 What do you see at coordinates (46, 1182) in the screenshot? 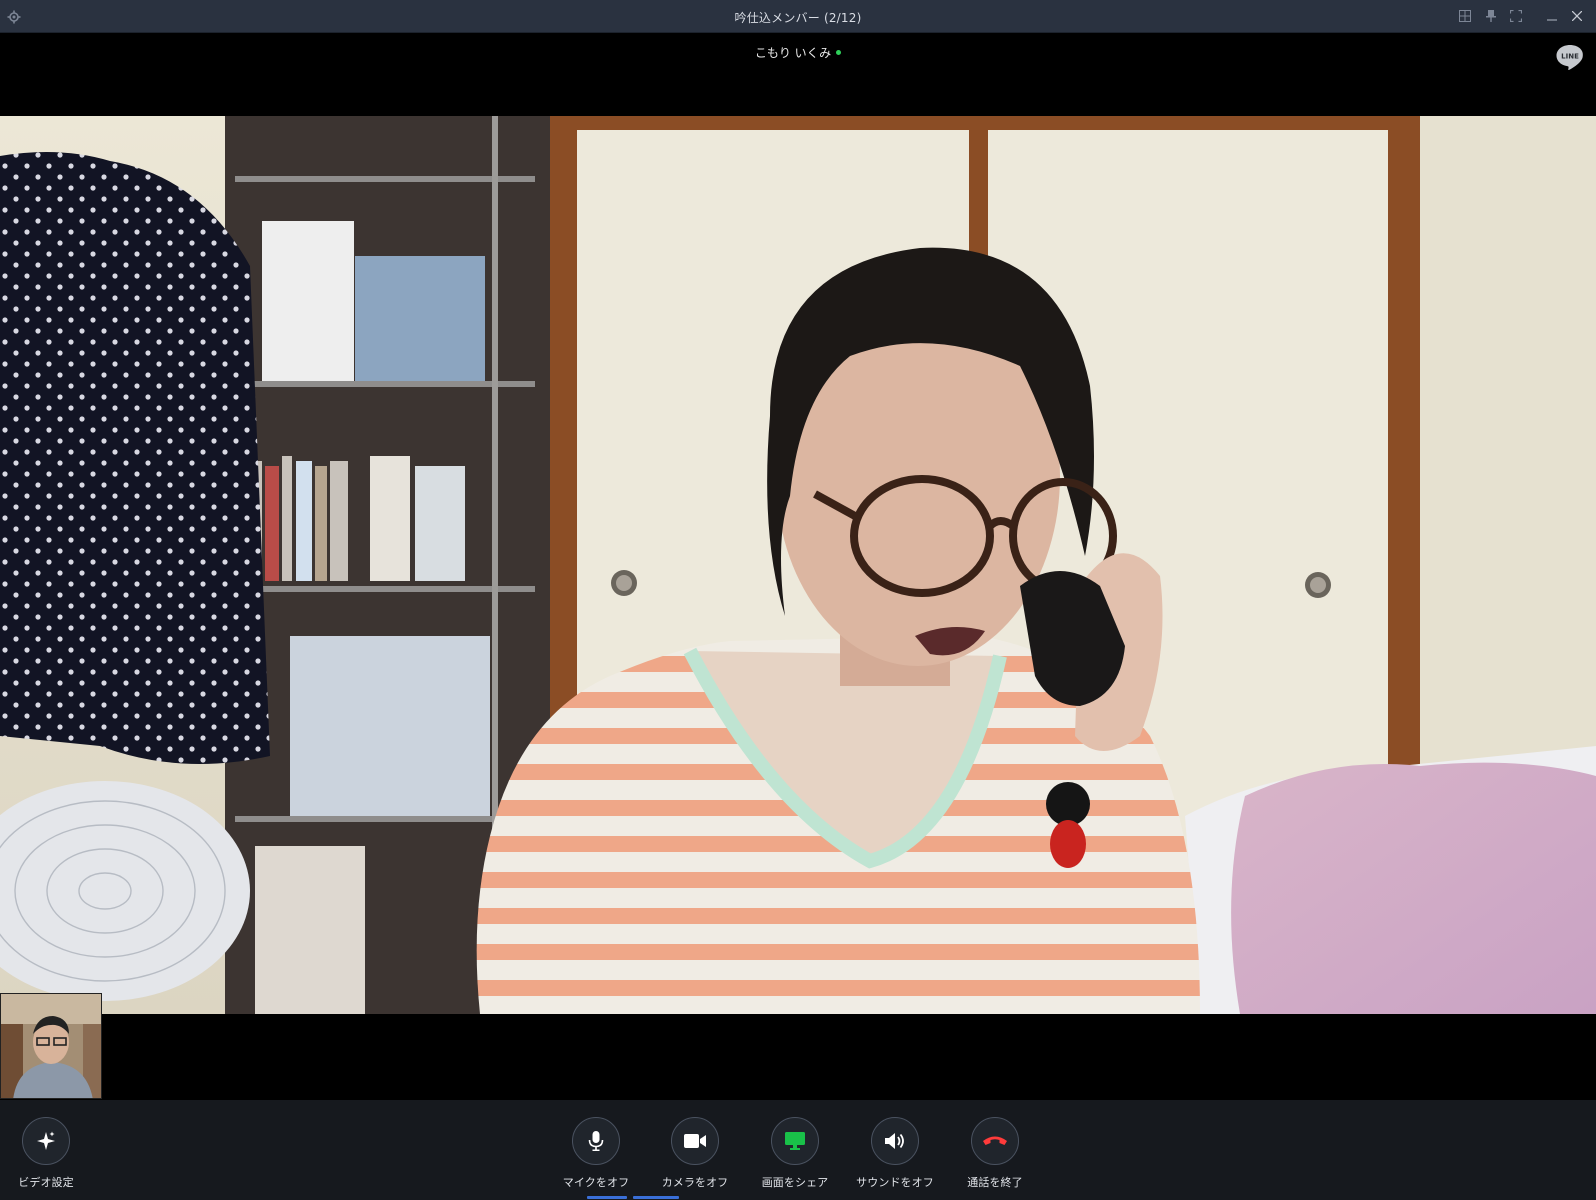
I see `video-settings-label: ビデオ設定` at bounding box center [46, 1182].